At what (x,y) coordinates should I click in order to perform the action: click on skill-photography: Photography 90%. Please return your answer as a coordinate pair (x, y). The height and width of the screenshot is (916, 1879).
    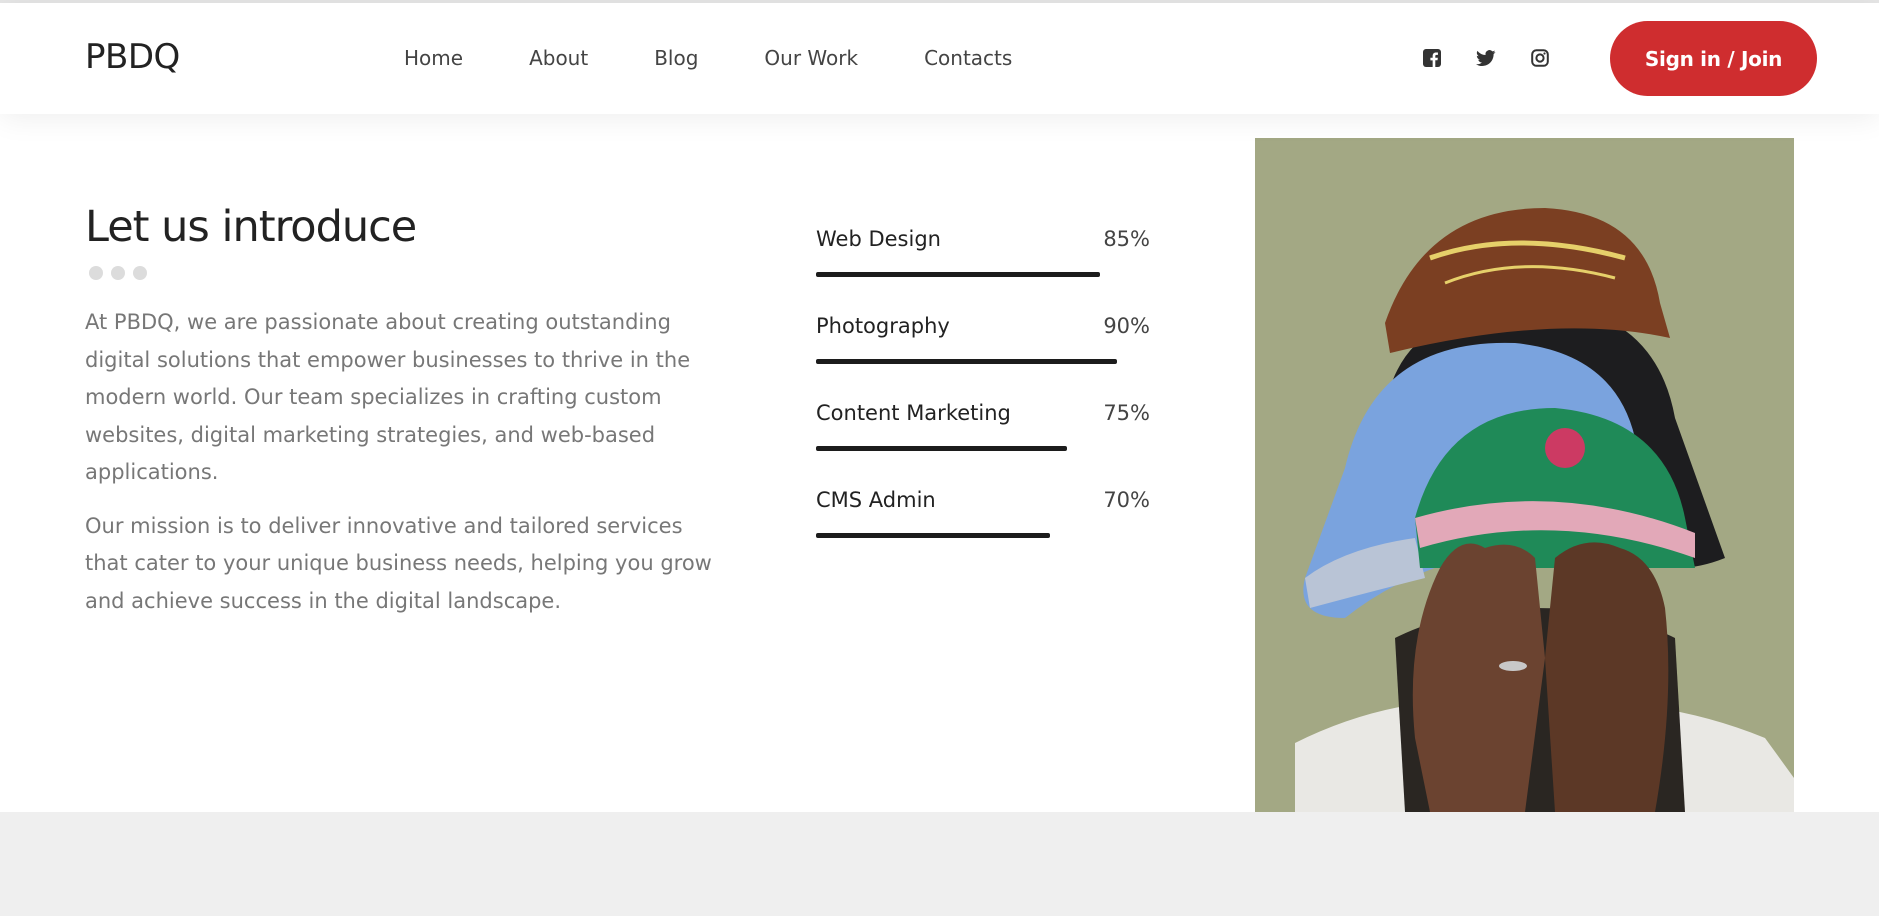
    Looking at the image, I should click on (983, 357).